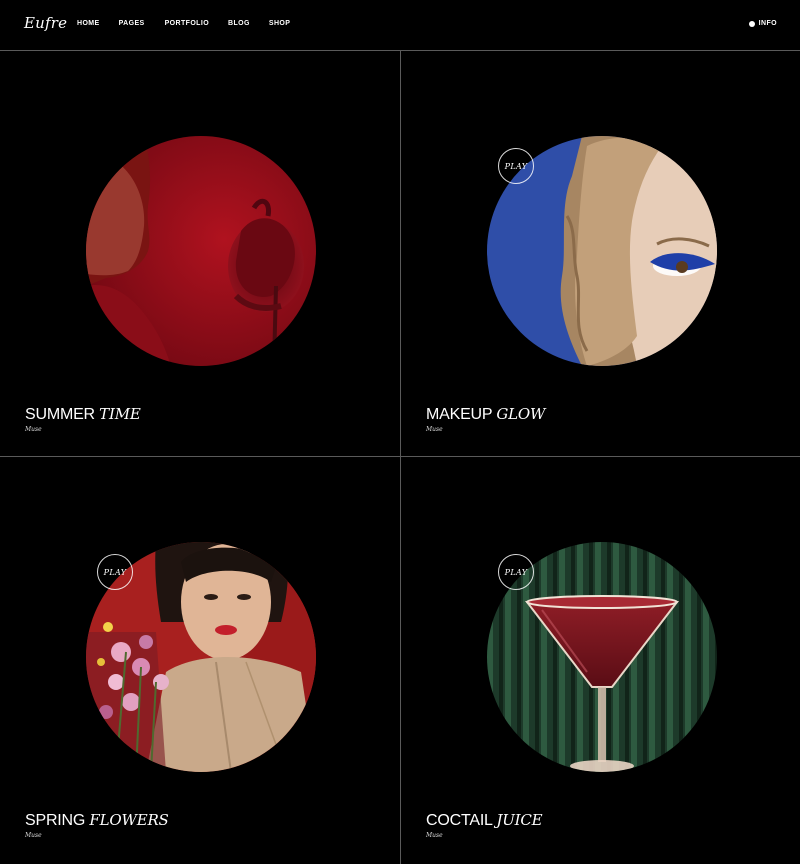  Describe the element at coordinates (767, 23) in the screenshot. I see `info-label: INFO` at that location.